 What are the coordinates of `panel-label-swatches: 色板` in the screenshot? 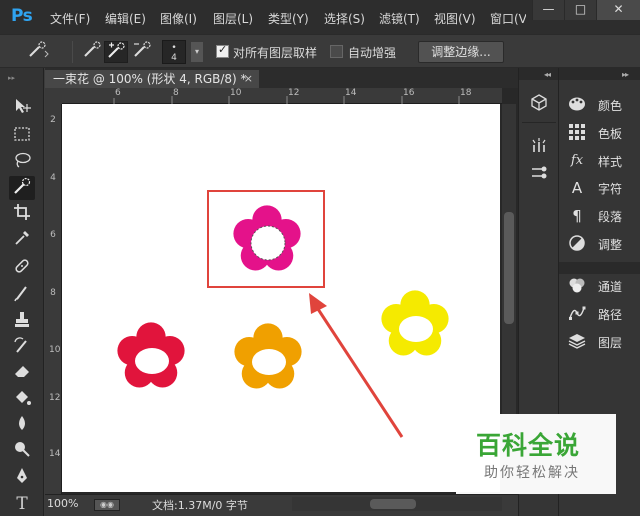 It's located at (610, 134).